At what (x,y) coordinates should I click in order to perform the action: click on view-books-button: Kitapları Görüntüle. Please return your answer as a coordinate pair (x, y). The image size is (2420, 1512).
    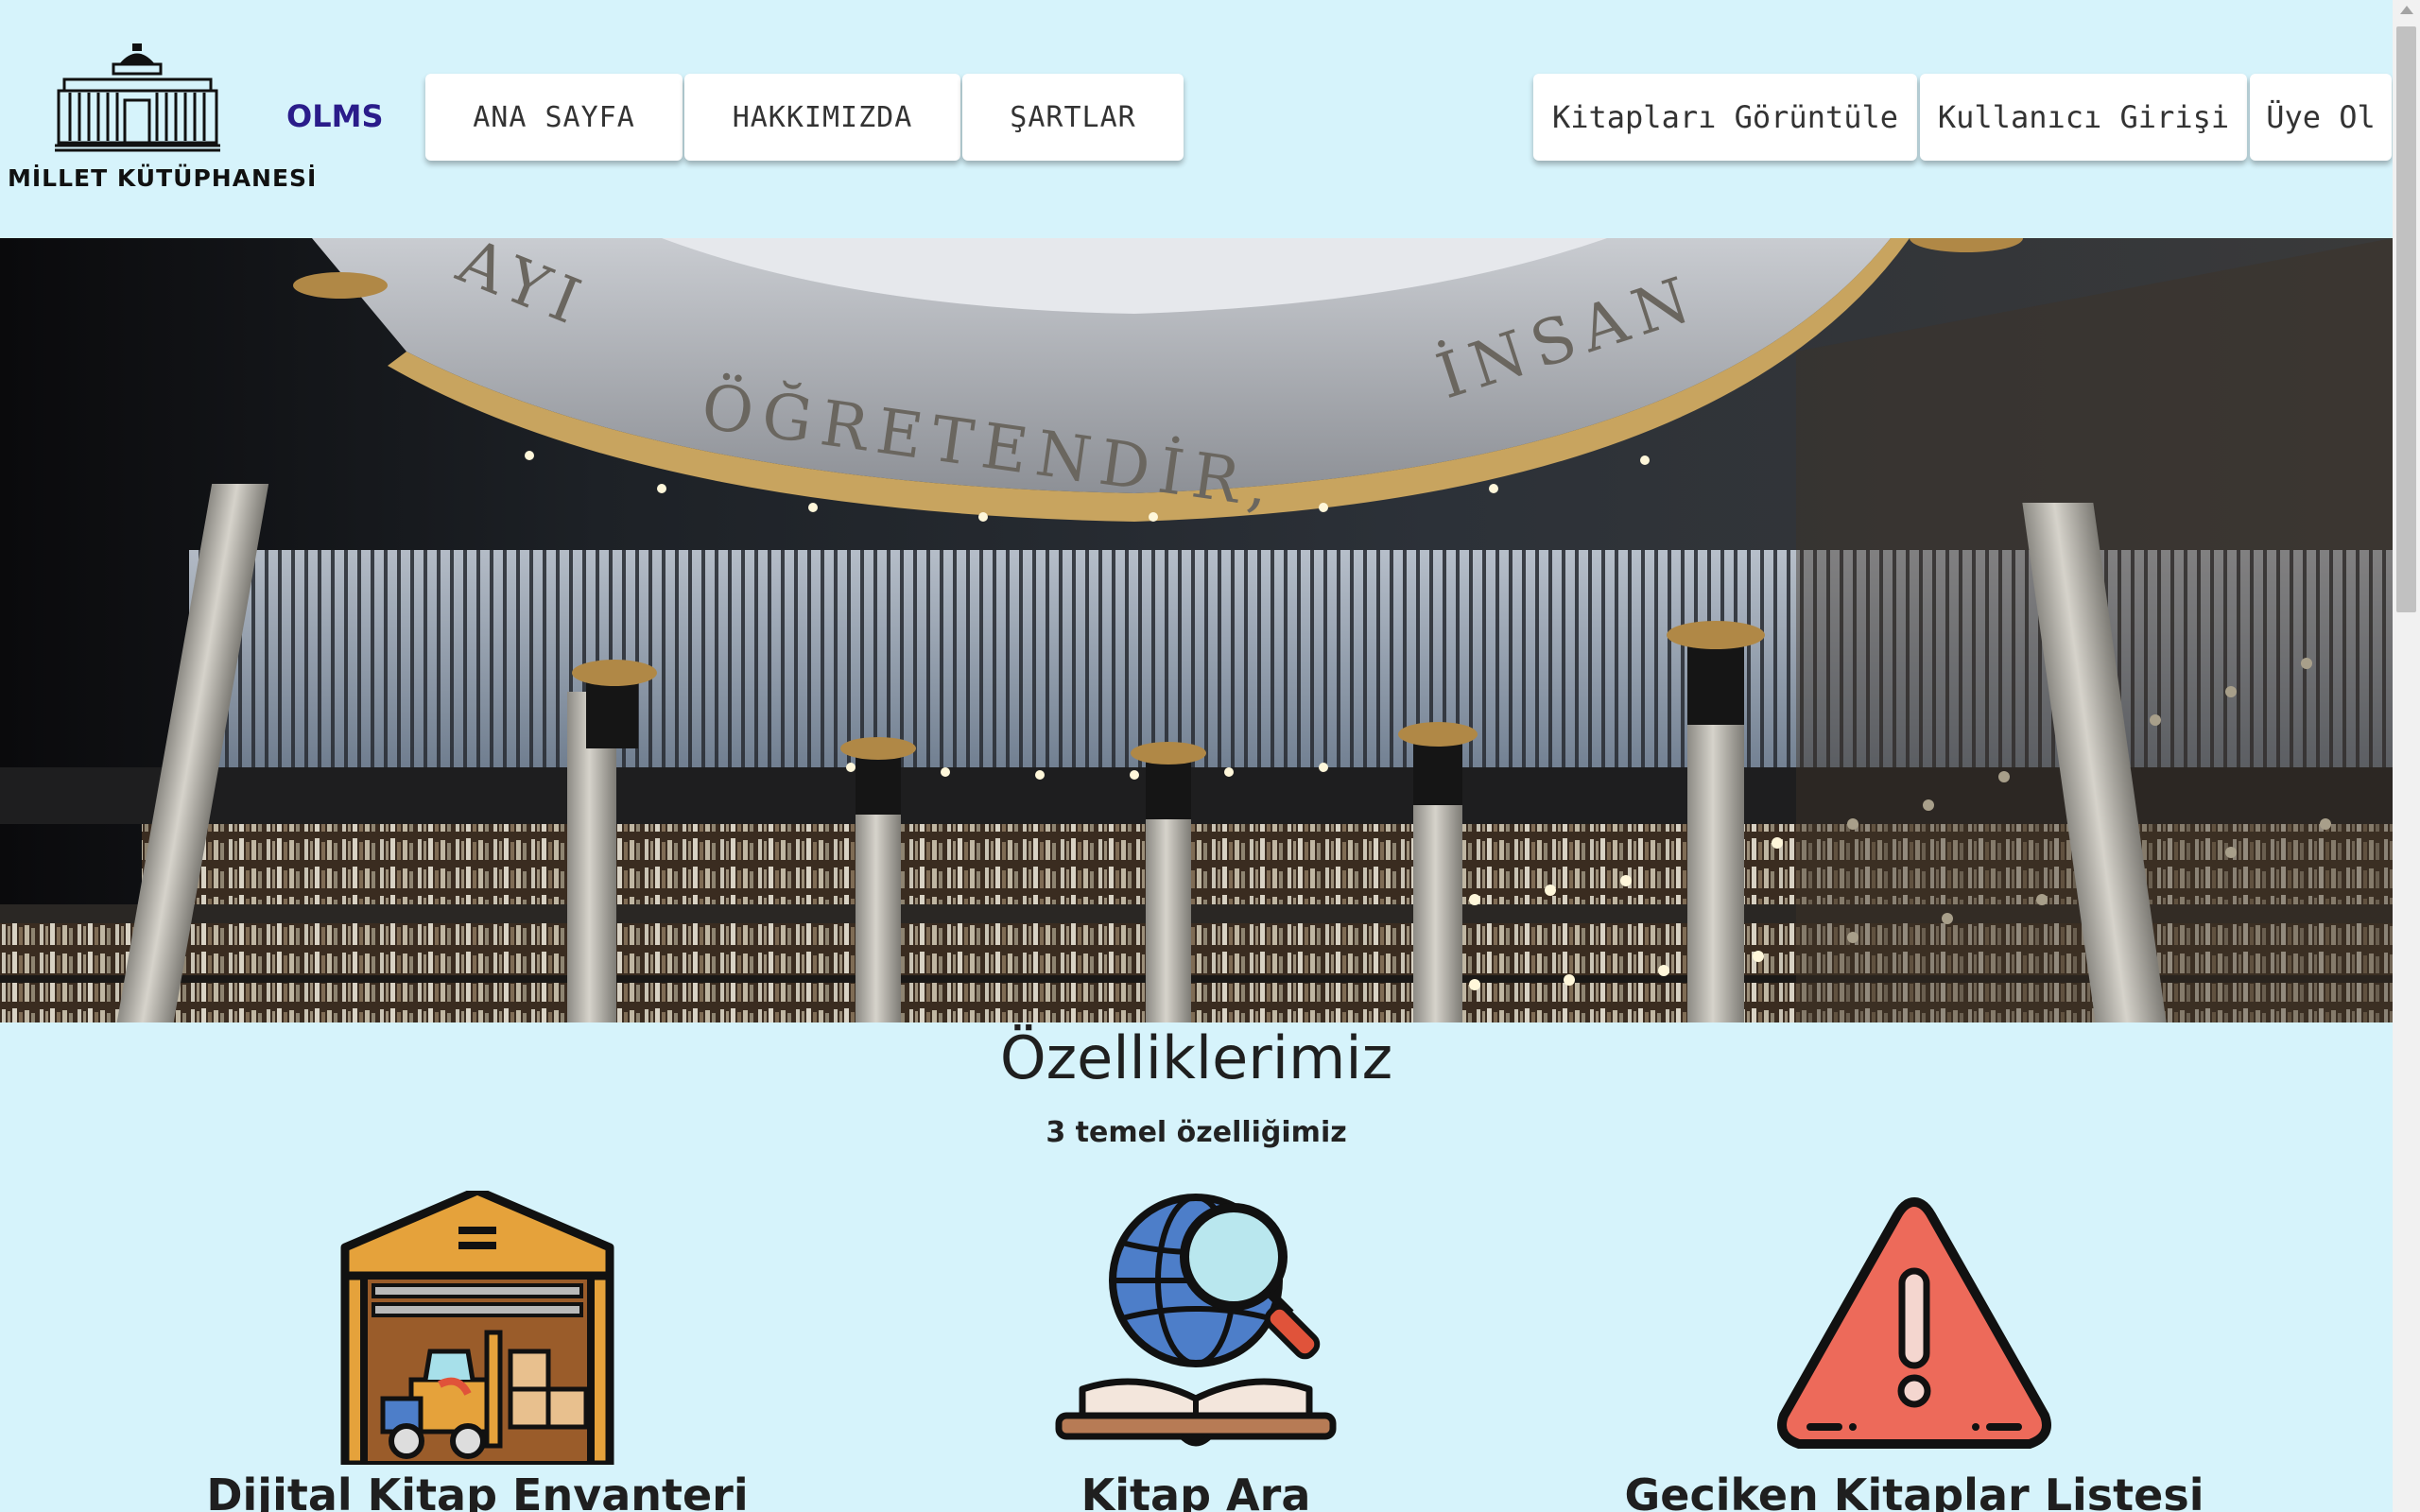
    Looking at the image, I should click on (1725, 117).